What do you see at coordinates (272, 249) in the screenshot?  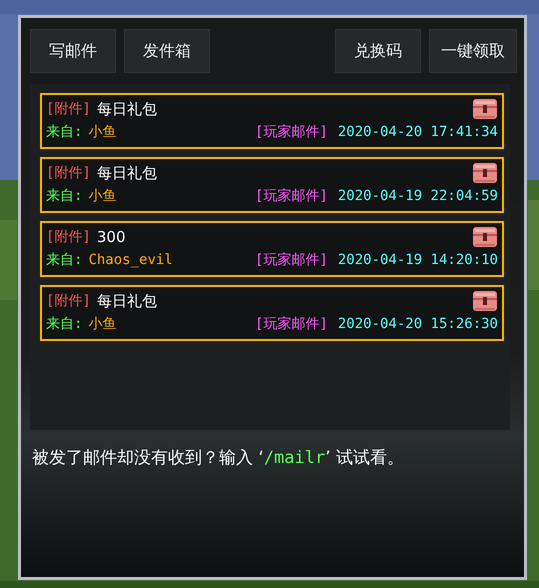 I see `mail-item: [附件] 300 来自: Chaos_evil [玩家邮件] 2020-04-19 14:20:10` at bounding box center [272, 249].